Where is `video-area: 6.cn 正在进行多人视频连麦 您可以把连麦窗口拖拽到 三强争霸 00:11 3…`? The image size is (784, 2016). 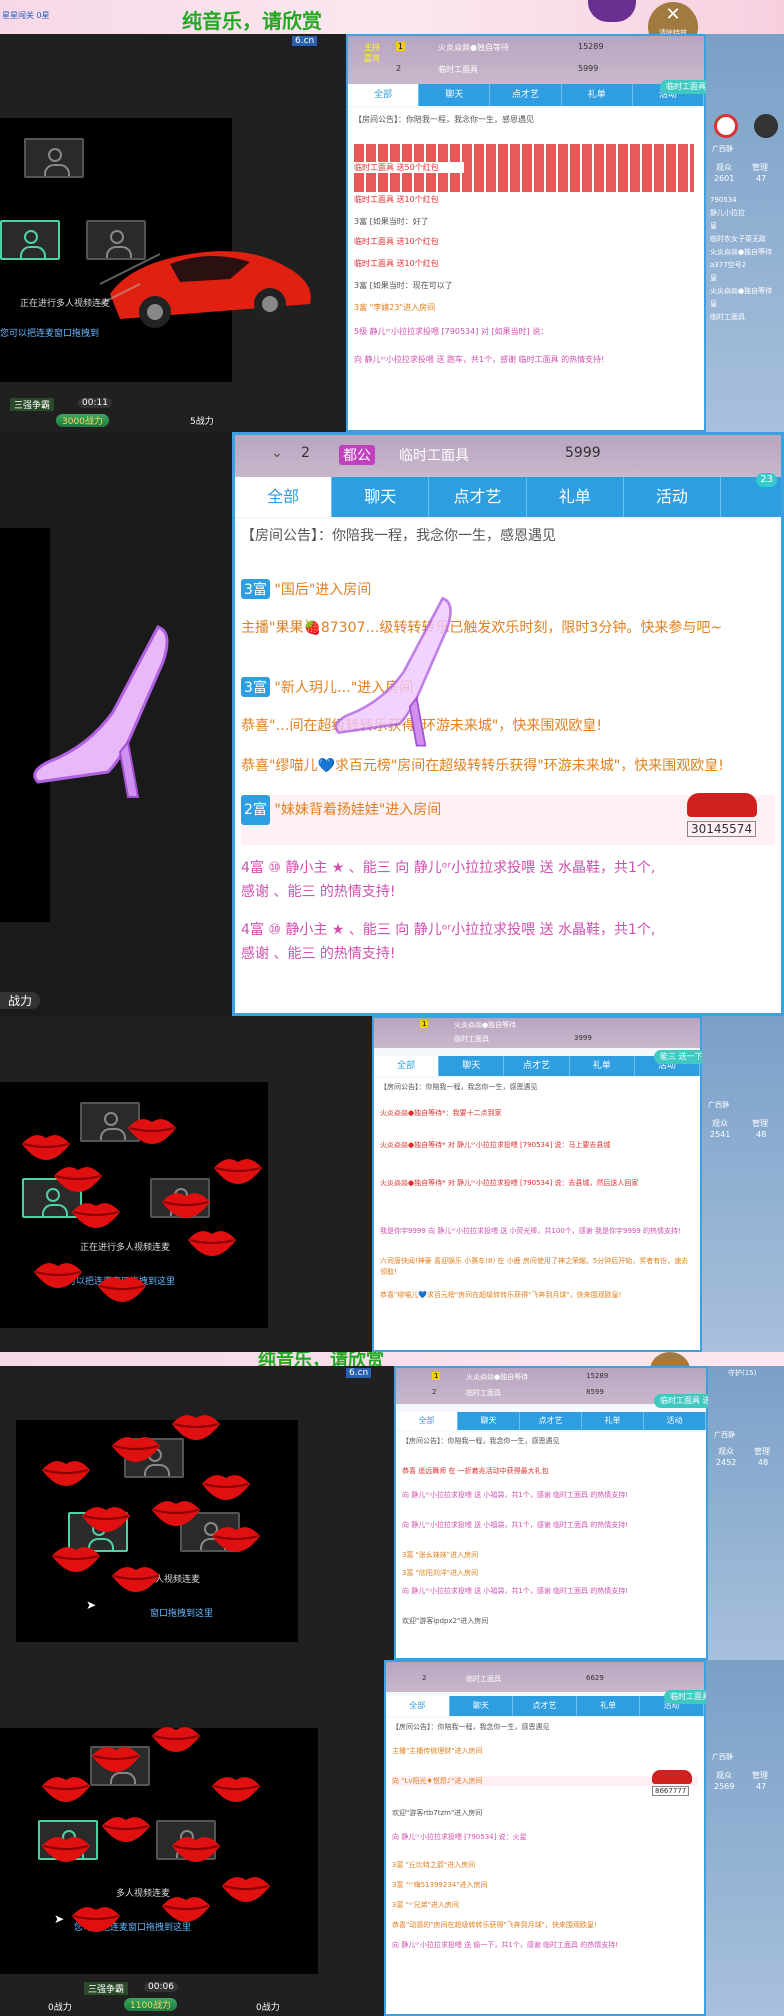 video-area: 6.cn 正在进行多人视频连麦 您可以把连麦窗口拖拽到 三强争霸 00:11 3… is located at coordinates (173, 233).